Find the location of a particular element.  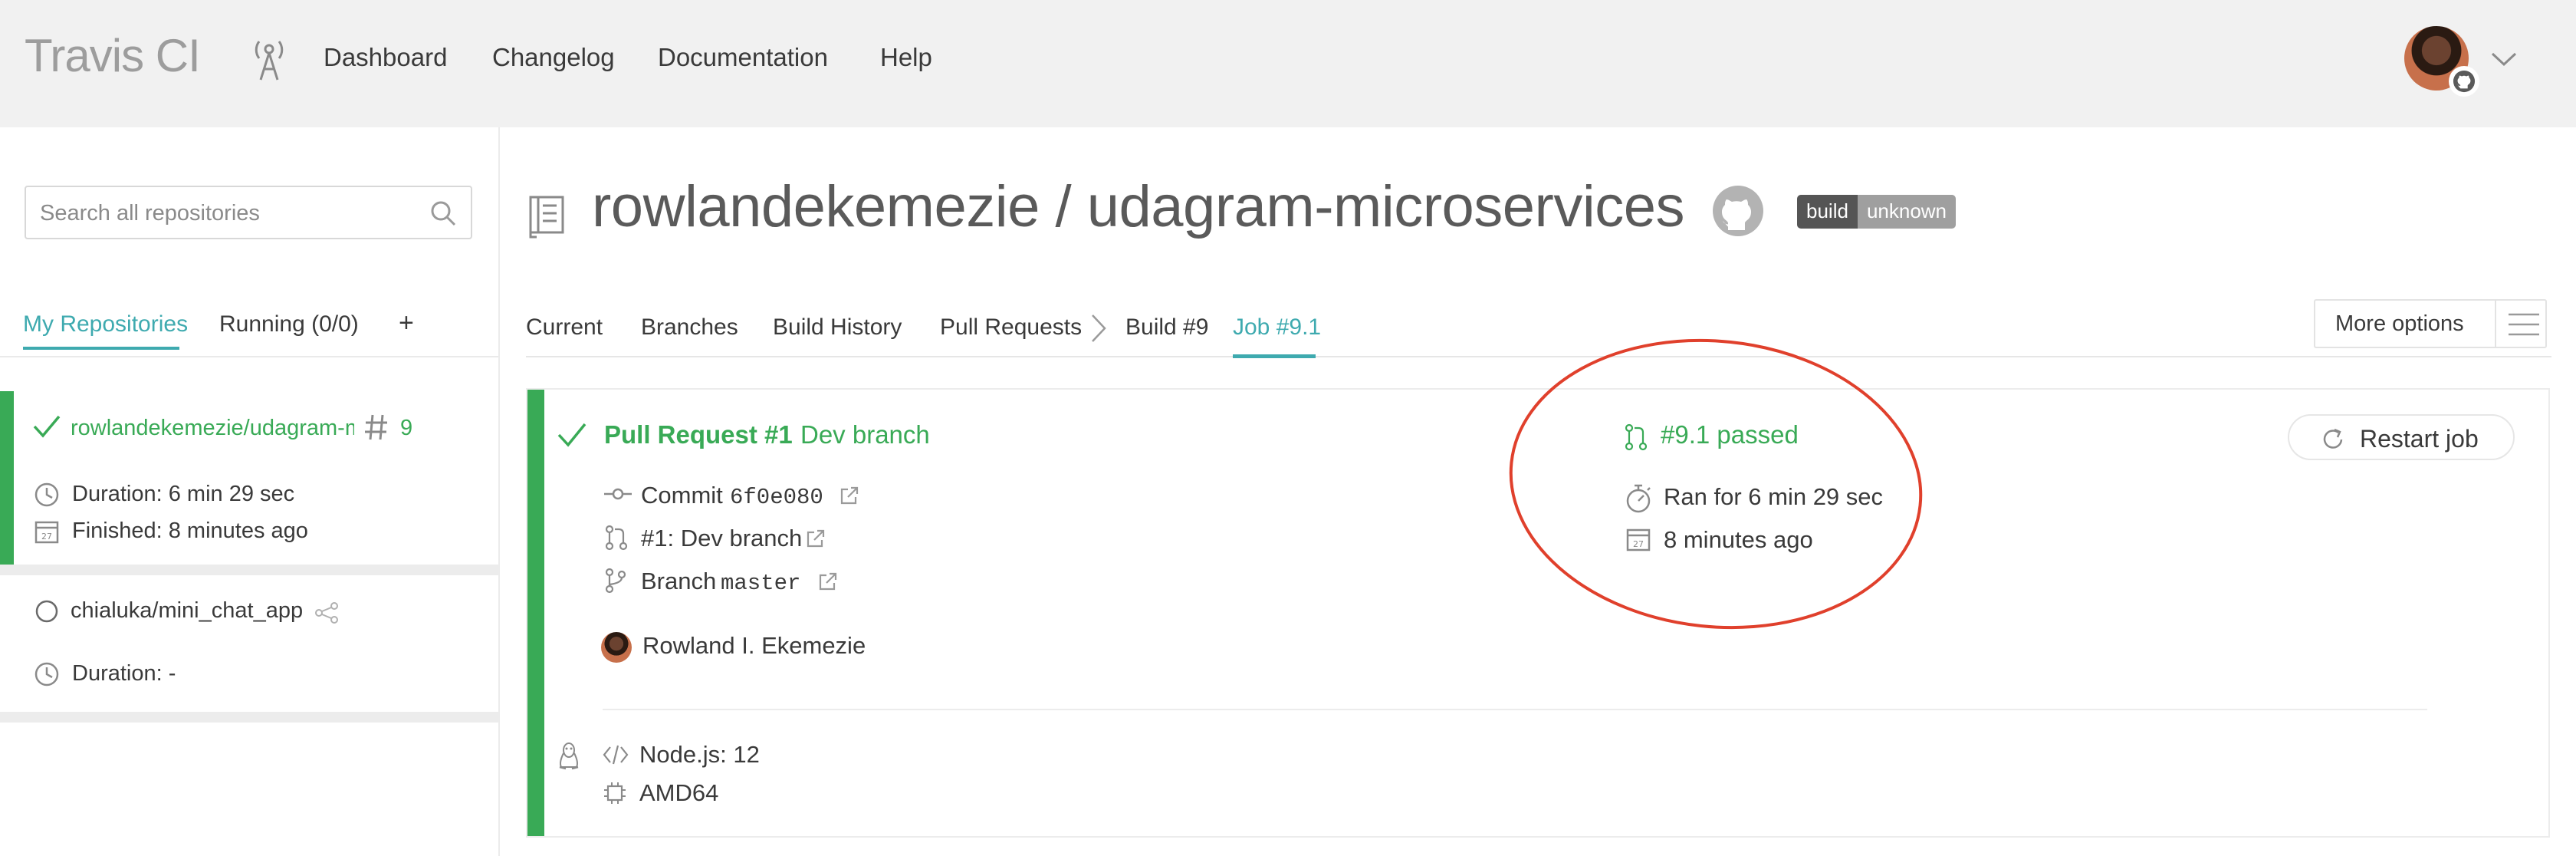

nav-changelog: Changelog is located at coordinates (554, 57).